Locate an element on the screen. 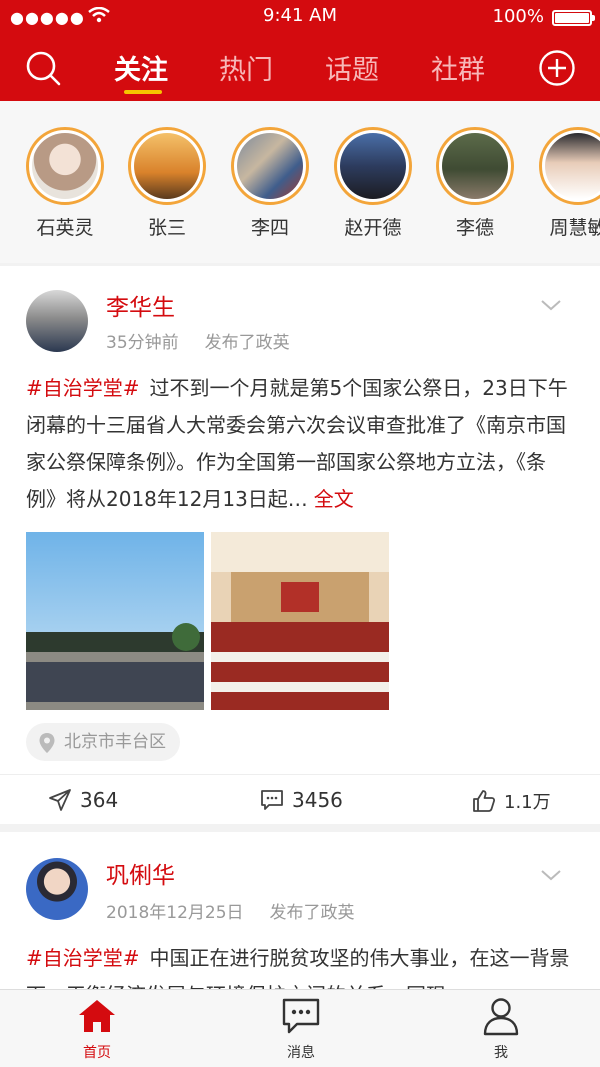 This screenshot has width=600, height=1067. post-meta: 35分钟前 发布了政英 is located at coordinates (198, 340).